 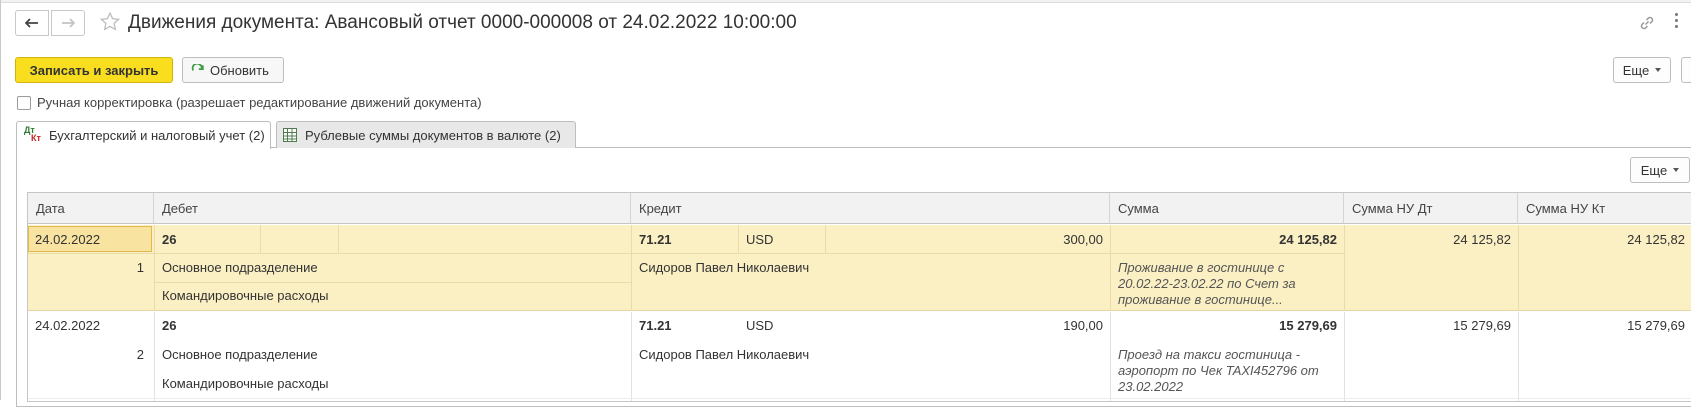 I want to click on tab-ruble-sums: Рублевые суммы документов в валюте (2), so click(x=426, y=134).